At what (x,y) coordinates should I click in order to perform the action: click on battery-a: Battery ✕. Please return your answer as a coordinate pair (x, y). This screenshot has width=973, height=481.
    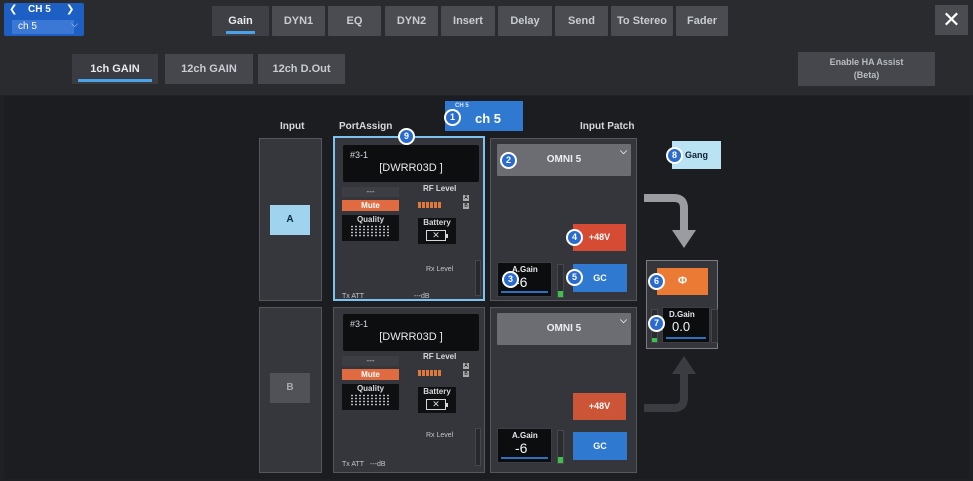
    Looking at the image, I should click on (437, 231).